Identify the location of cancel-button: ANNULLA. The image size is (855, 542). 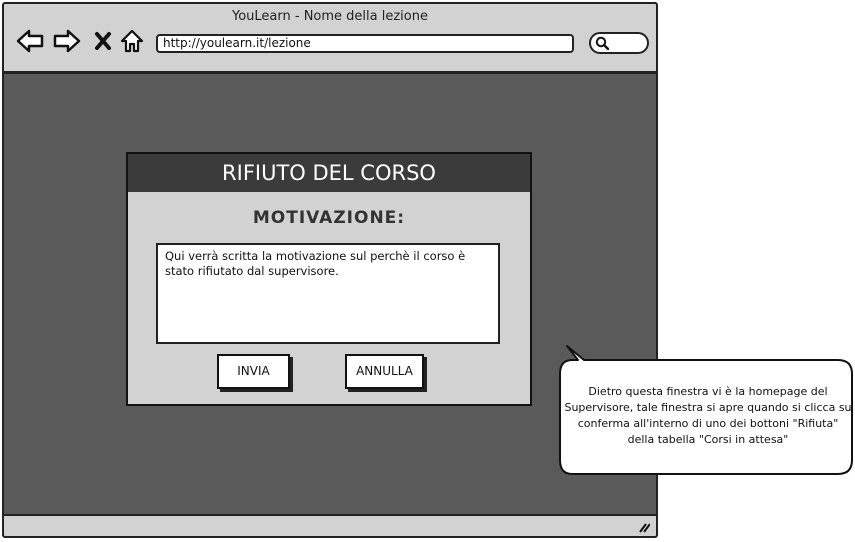
(384, 371).